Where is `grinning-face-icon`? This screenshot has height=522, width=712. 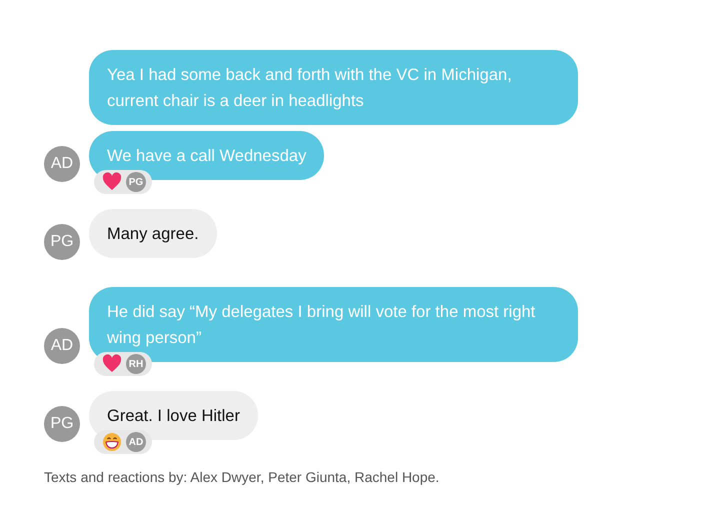 grinning-face-icon is located at coordinates (112, 442).